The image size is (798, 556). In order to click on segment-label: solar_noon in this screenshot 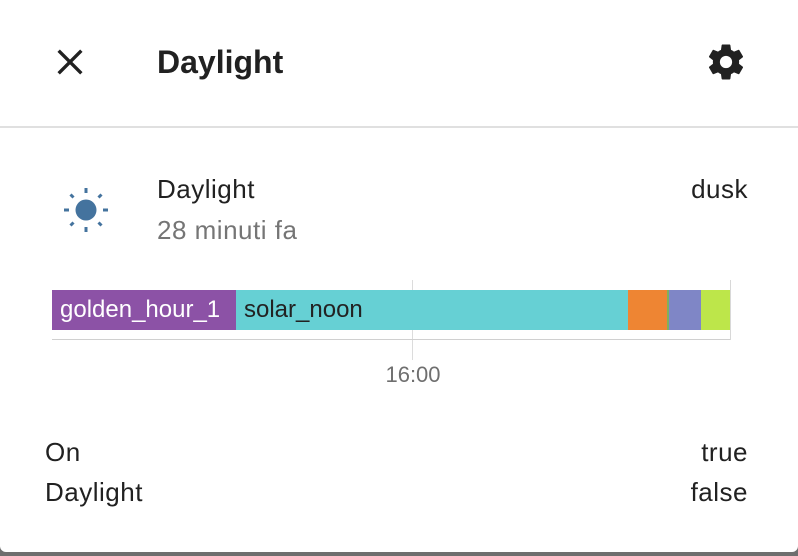, I will do `click(303, 309)`.